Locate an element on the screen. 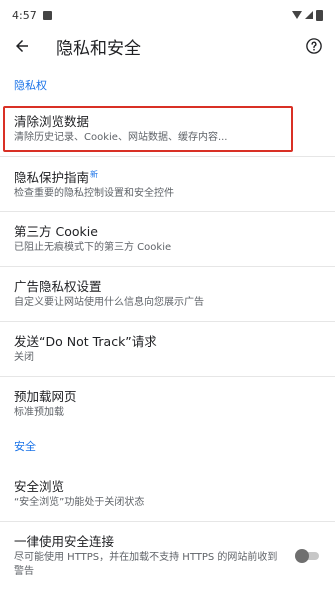  app-bar: 隐私和安全 is located at coordinates (167, 46).